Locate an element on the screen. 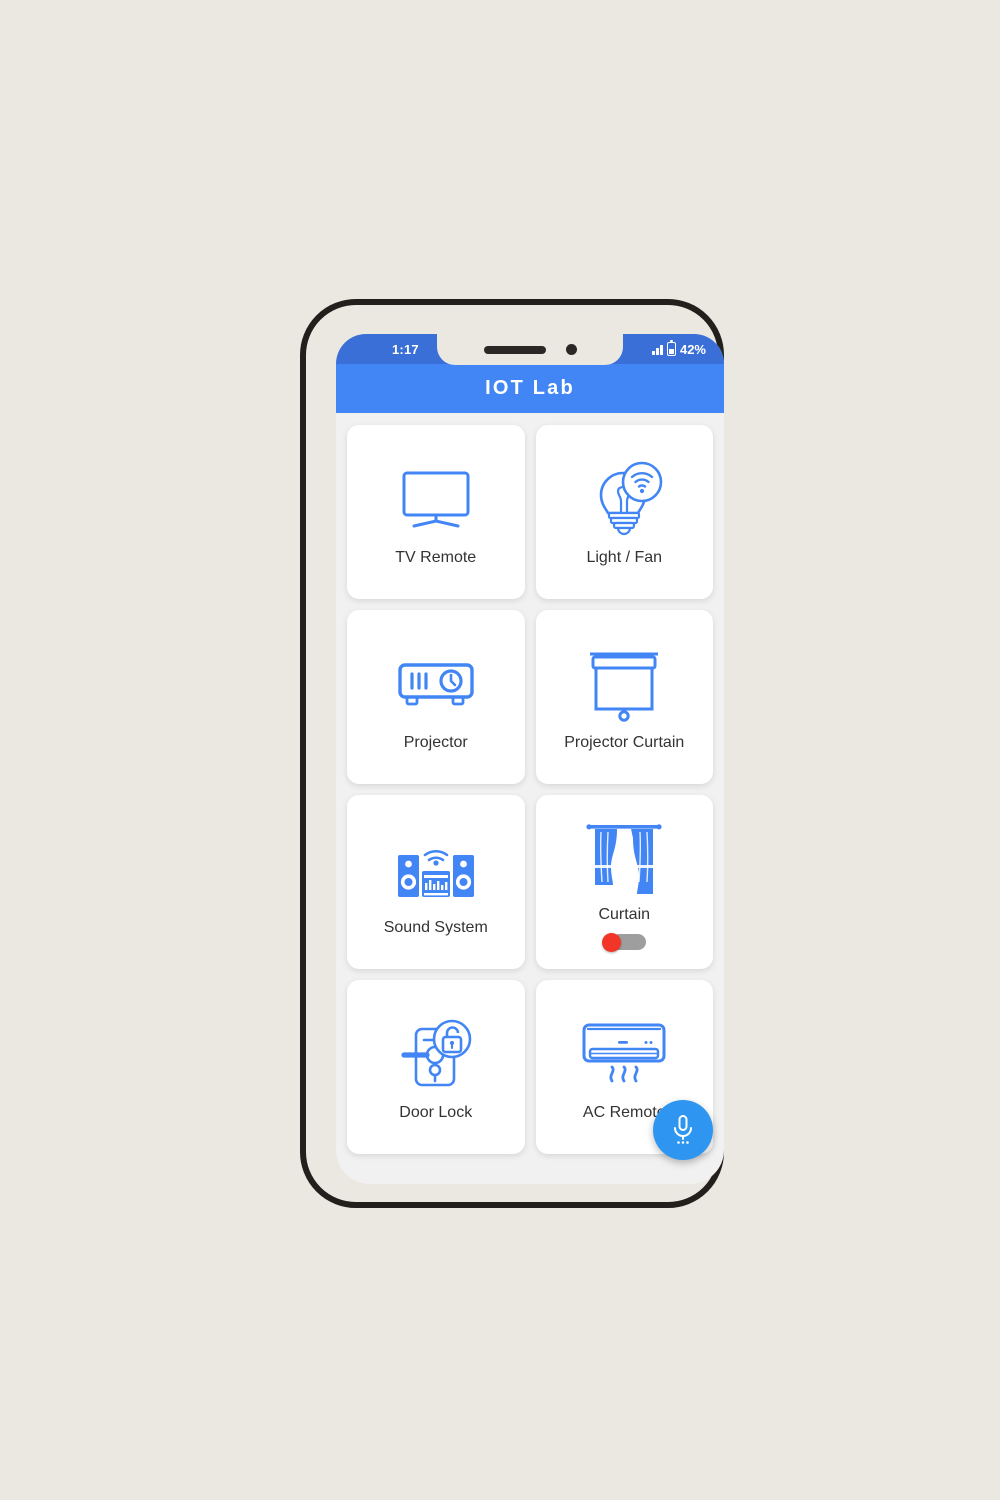  voice-assistant-fab is located at coordinates (683, 1130).